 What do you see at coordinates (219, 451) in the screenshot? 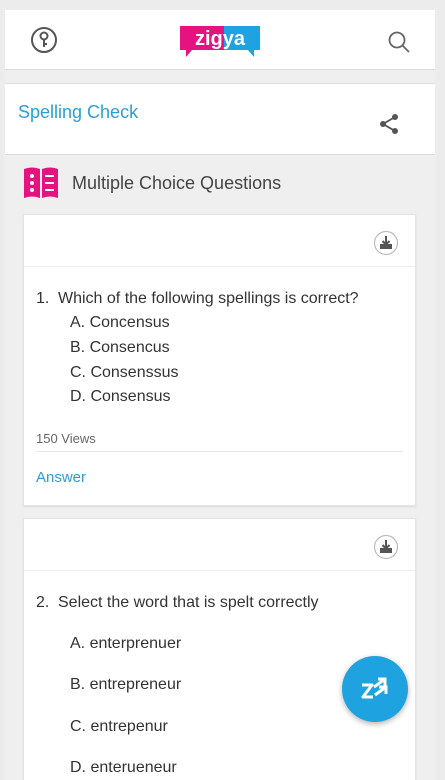
I see `card-divider` at bounding box center [219, 451].